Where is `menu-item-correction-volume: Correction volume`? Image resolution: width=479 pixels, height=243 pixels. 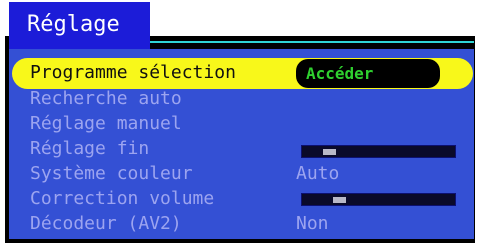
menu-item-correction-volume: Correction volume is located at coordinates (122, 199).